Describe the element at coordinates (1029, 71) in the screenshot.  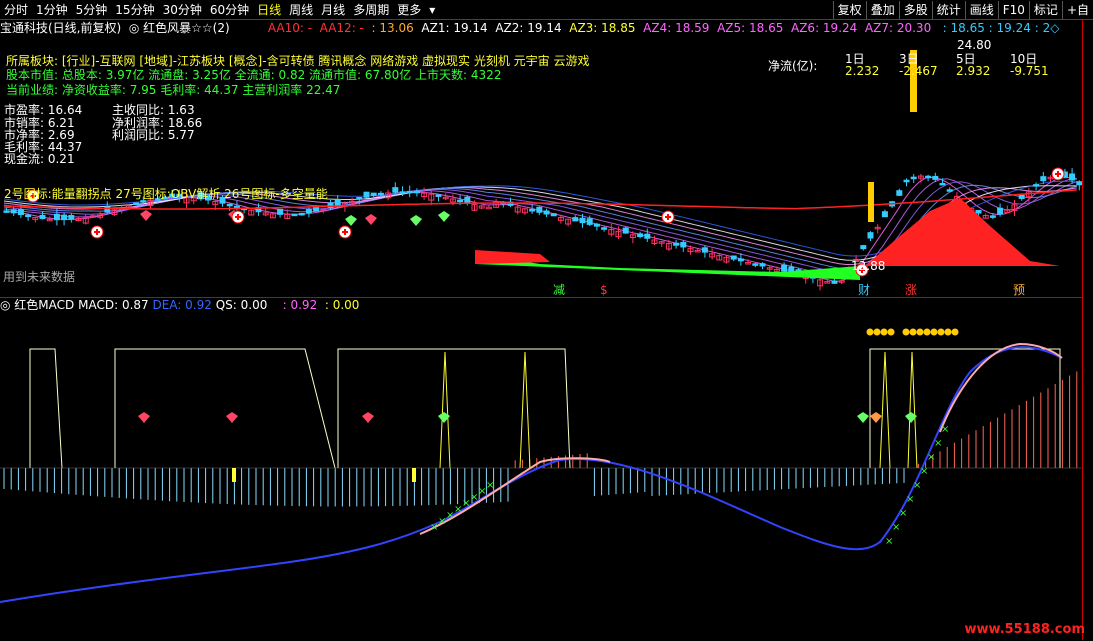
I see `flow-value-10d: -9.751` at that location.